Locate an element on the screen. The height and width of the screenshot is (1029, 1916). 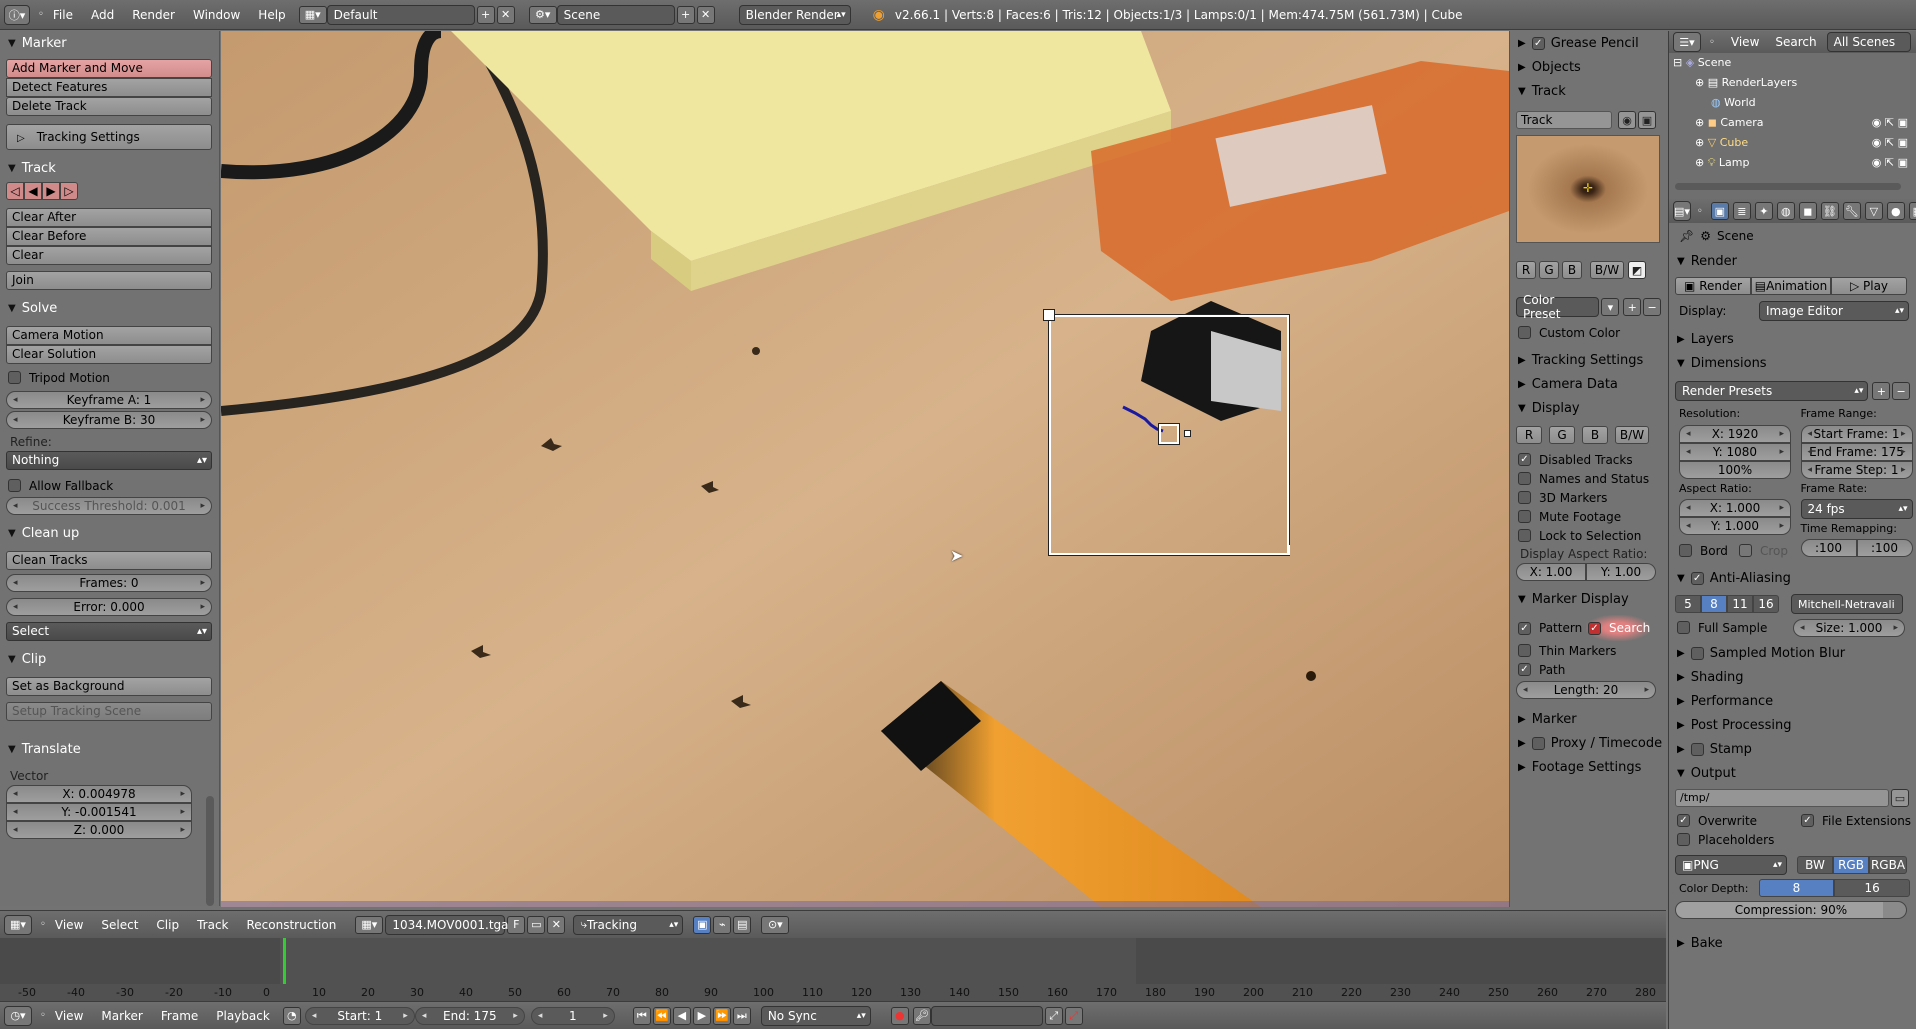
world-tab-icon: ◍ is located at coordinates (1785, 211).